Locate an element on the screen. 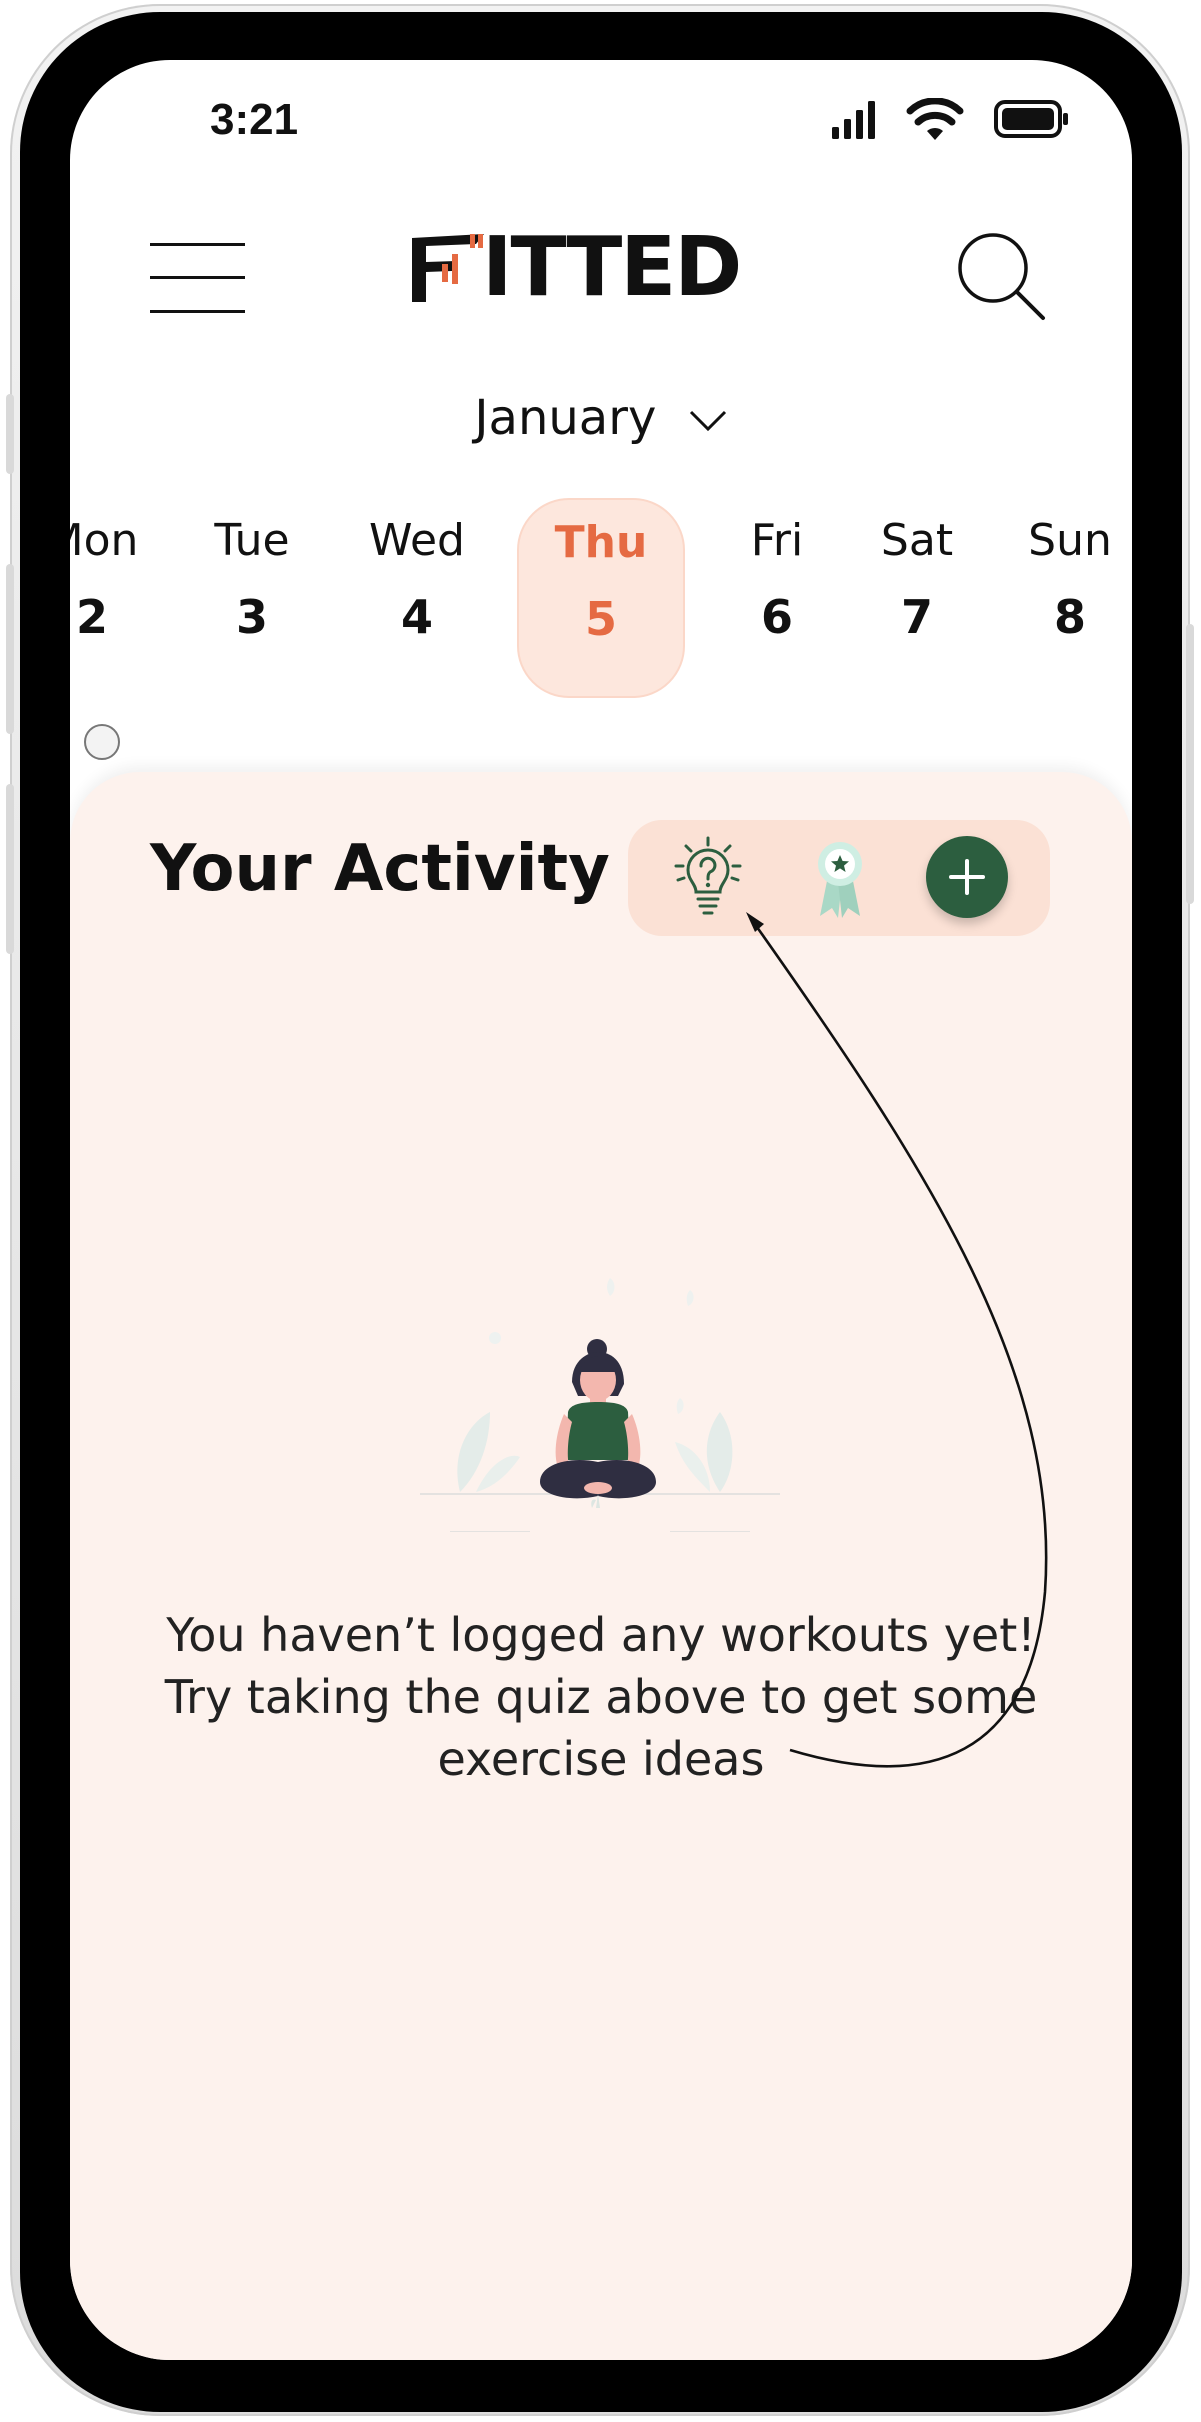 This screenshot has width=1201, height=2422. day-thu-selected: Thu 5 is located at coordinates (601, 598).